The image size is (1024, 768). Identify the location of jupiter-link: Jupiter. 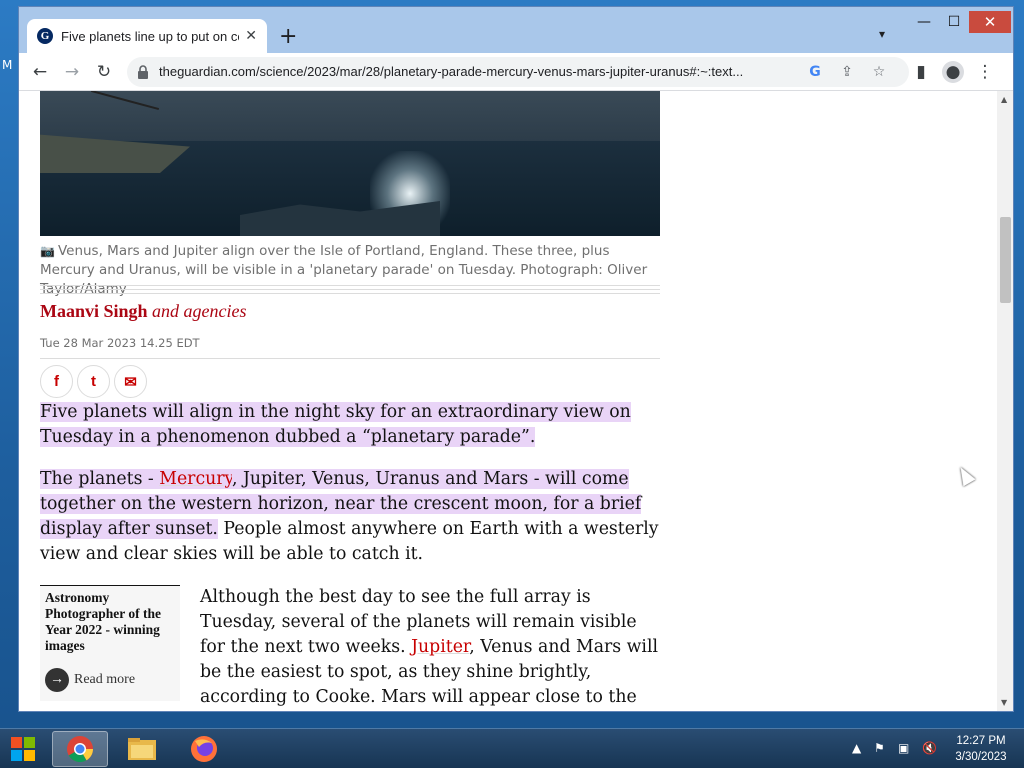
(440, 647).